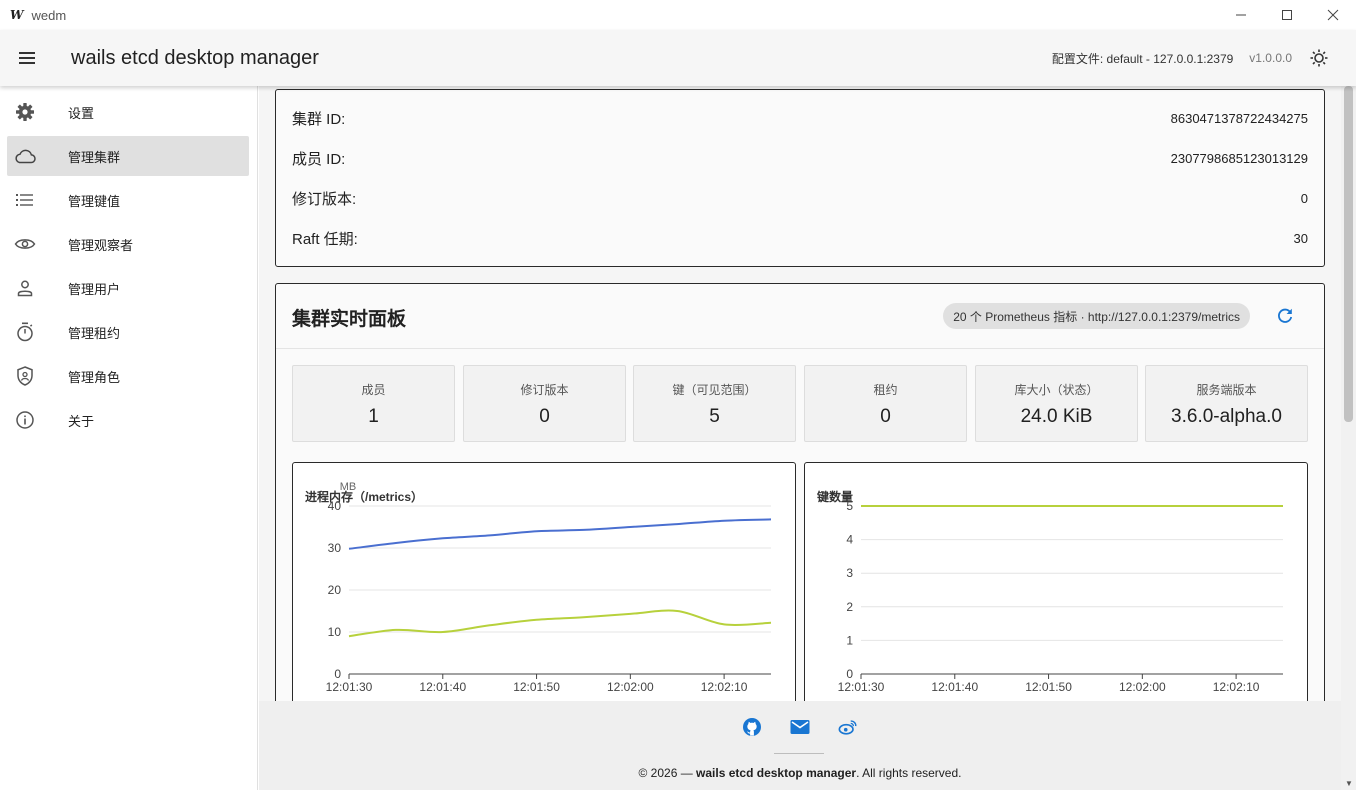  I want to click on info-key: 修订版本:, so click(324, 199).